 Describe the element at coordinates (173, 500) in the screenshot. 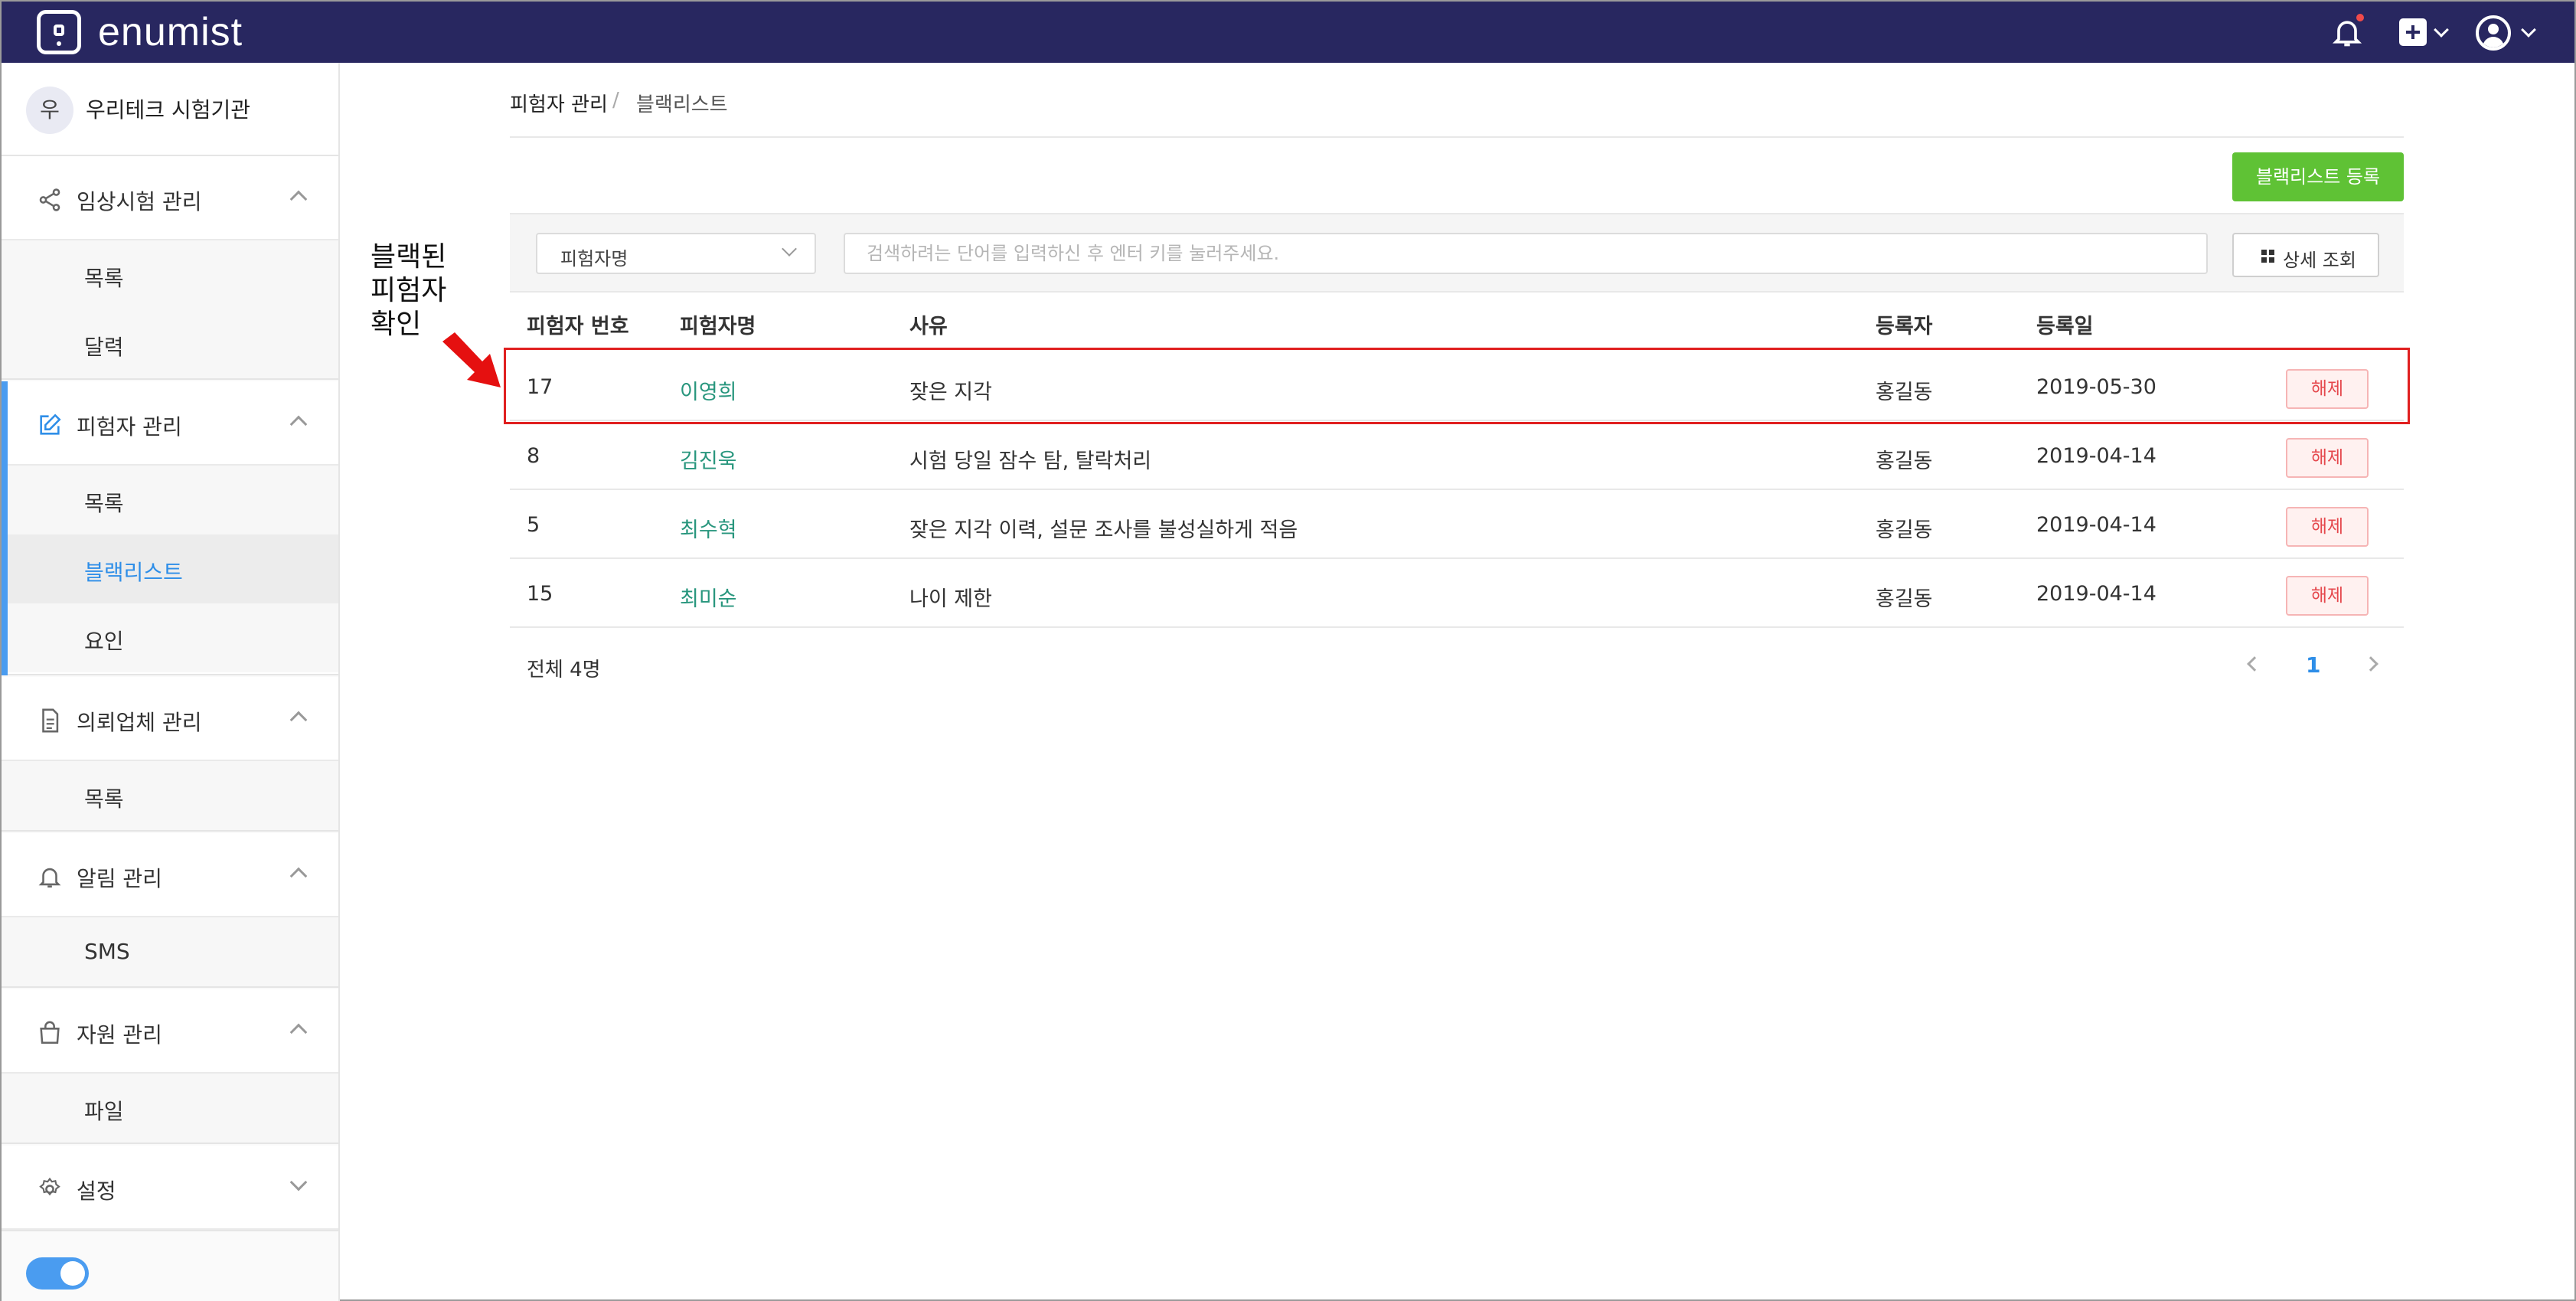

I see `sidebar-subitem-subjects-list: 목록` at that location.